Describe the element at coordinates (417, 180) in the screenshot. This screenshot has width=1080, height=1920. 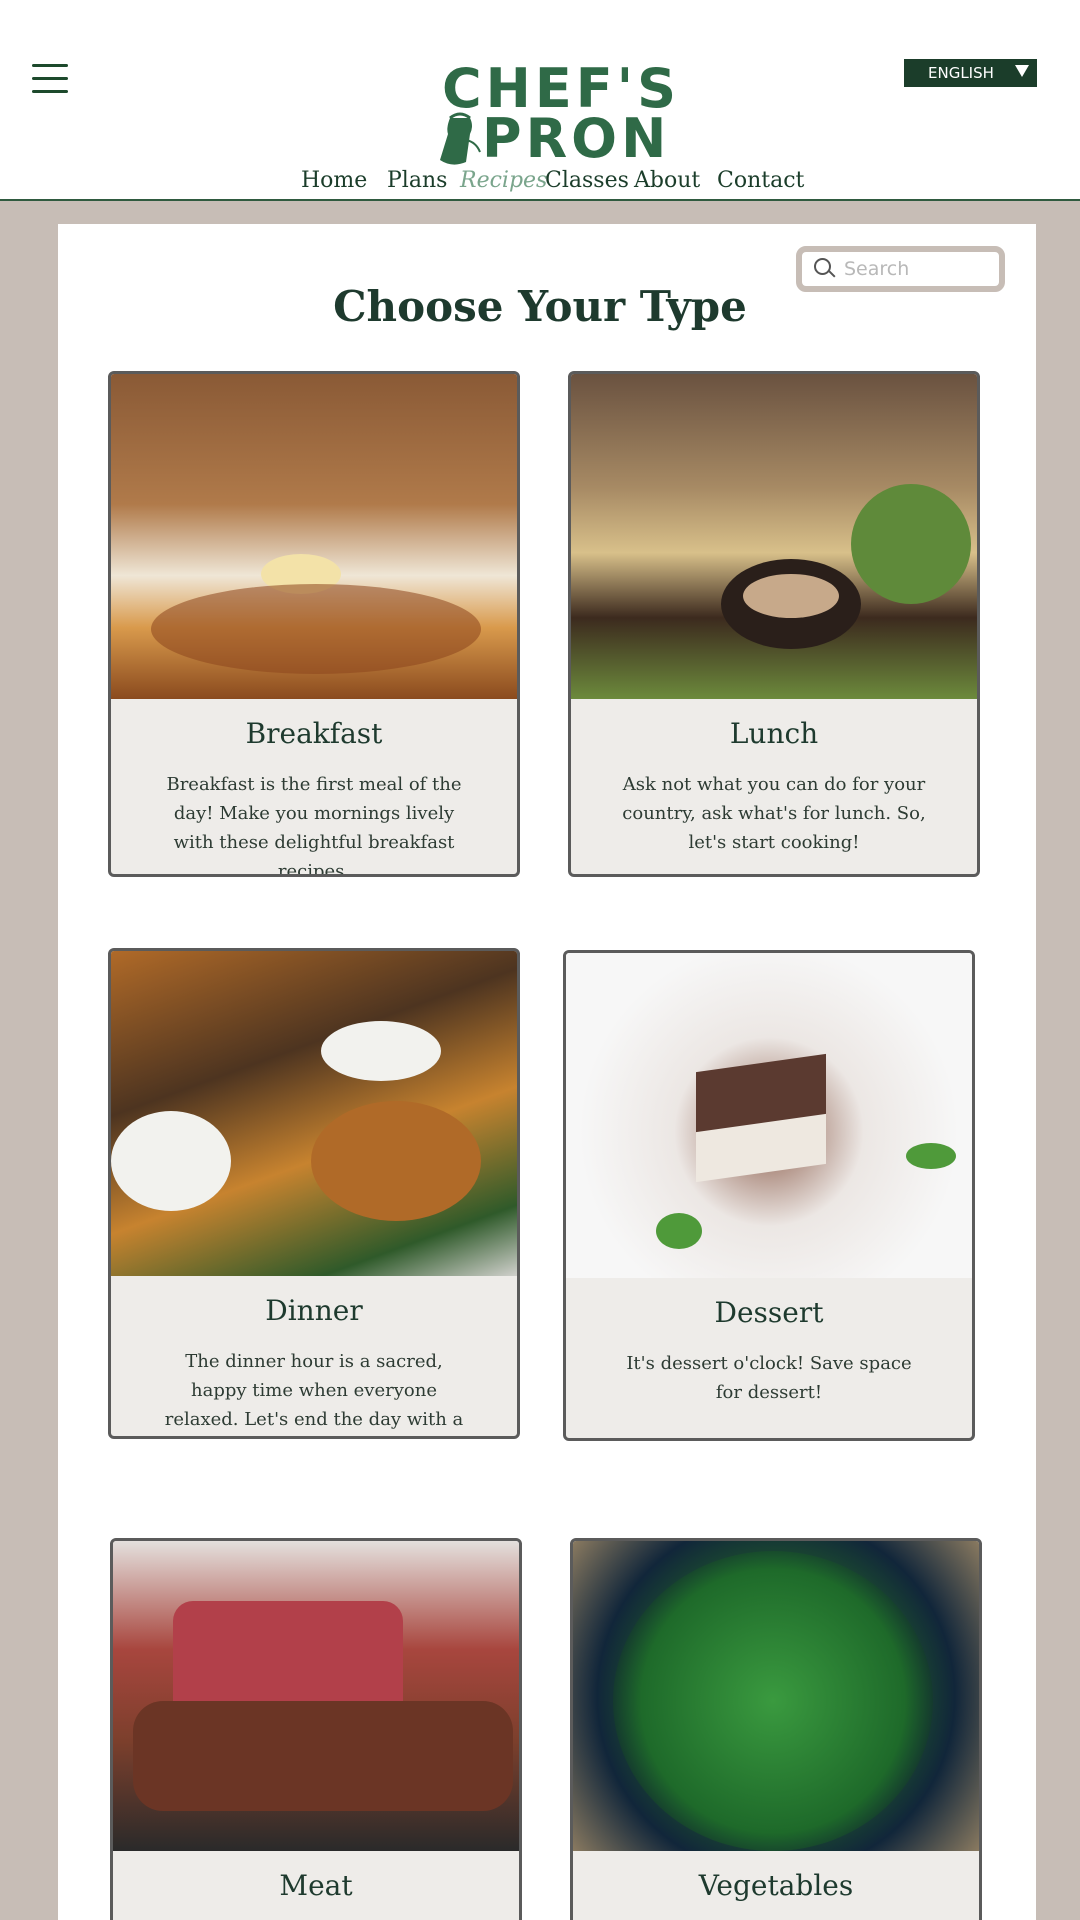
I see `nav-plans: Plans` at that location.